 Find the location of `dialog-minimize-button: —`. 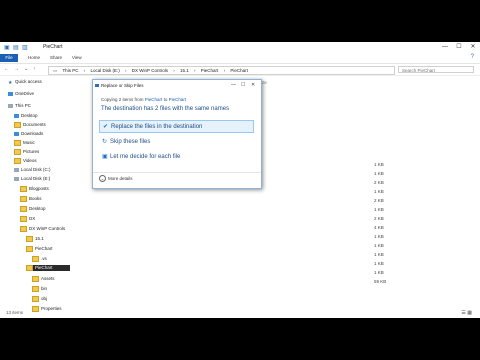

dialog-minimize-button: — is located at coordinates (233, 85).